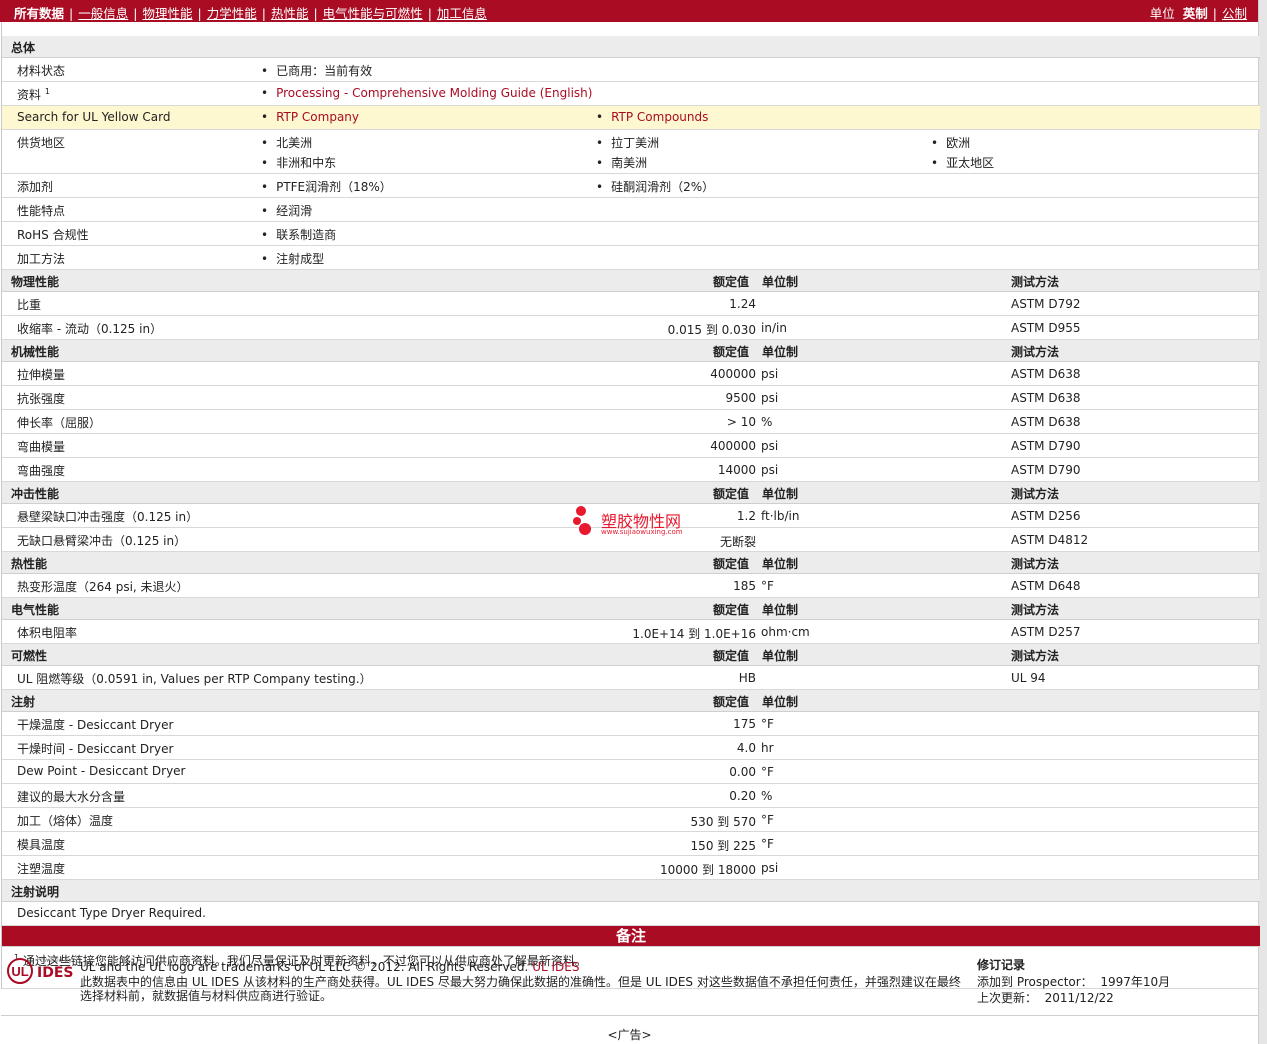 The image size is (1267, 1044). What do you see at coordinates (736, 470) in the screenshot?
I see `property-value: 14000` at bounding box center [736, 470].